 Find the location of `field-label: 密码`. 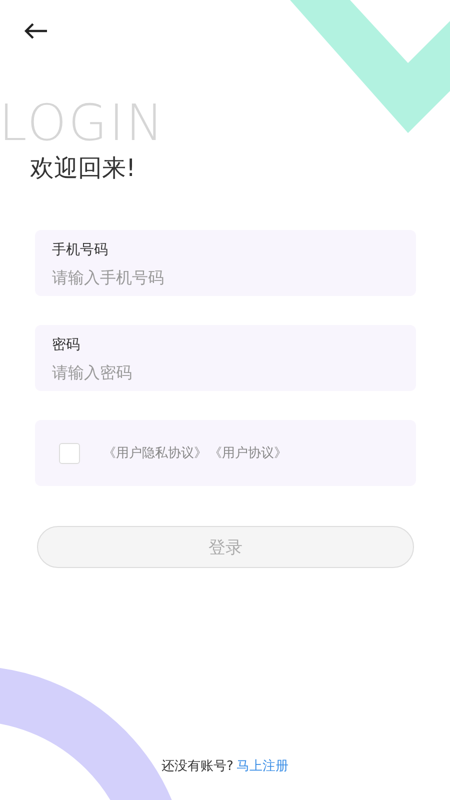

field-label: 密码 is located at coordinates (66, 345).